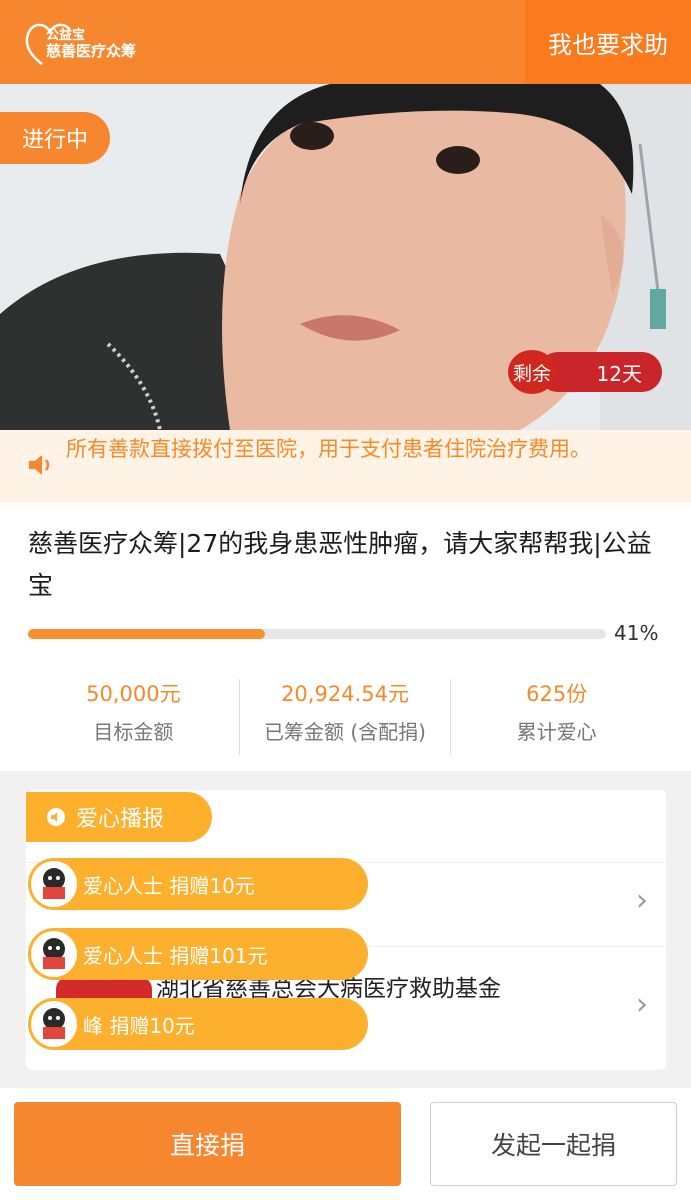  I want to click on remaining-days: 12天, so click(600, 372).